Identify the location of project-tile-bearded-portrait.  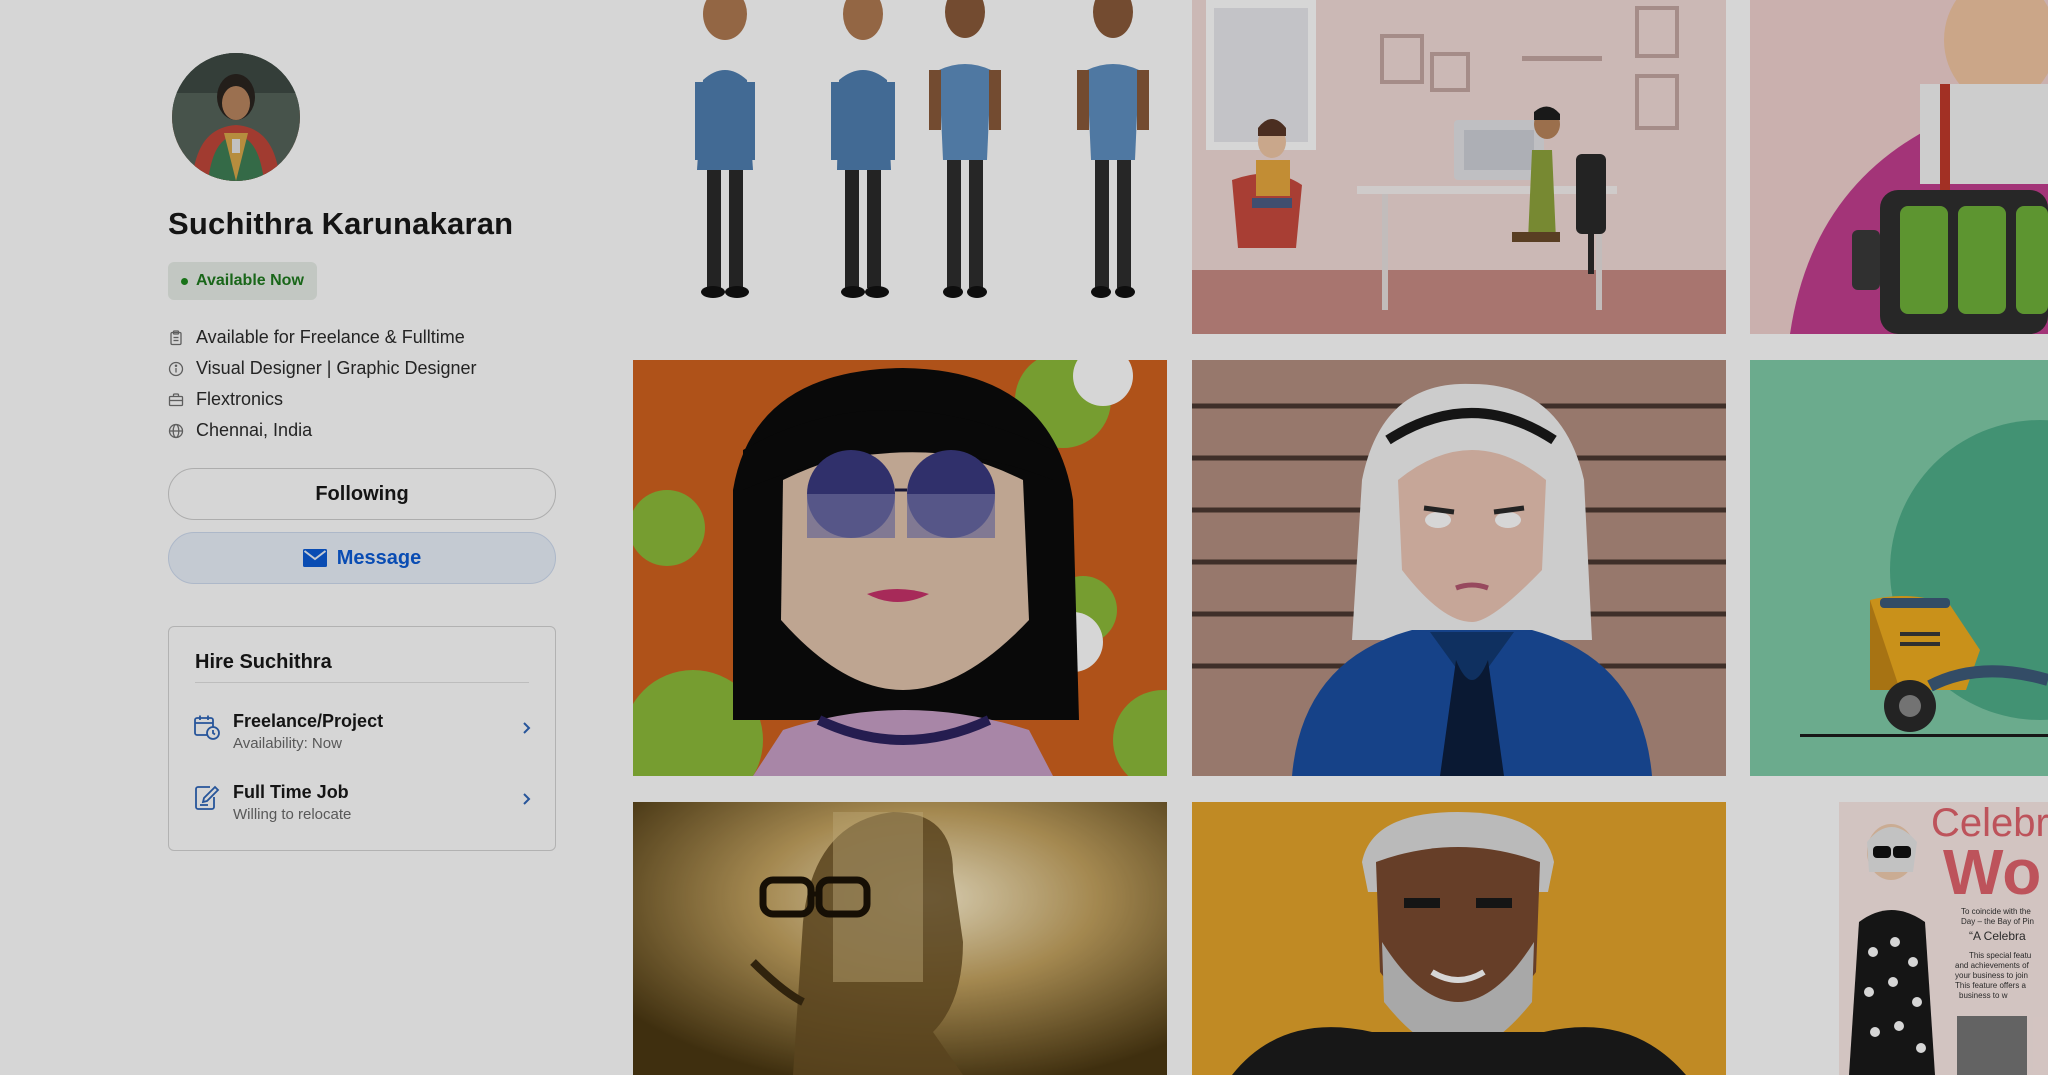
(1459, 938).